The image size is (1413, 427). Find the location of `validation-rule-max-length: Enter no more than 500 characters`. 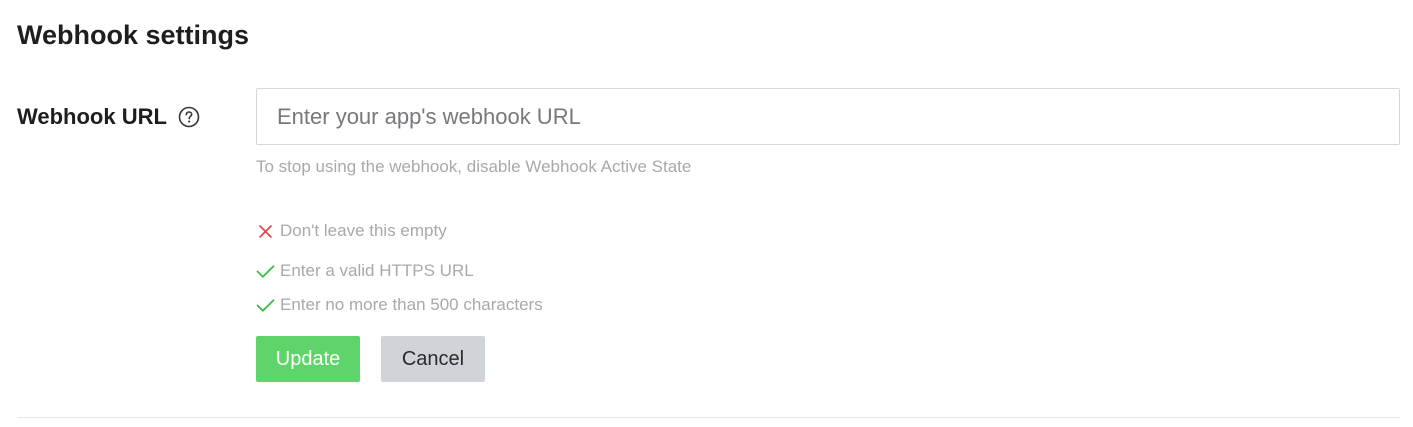

validation-rule-max-length: Enter no more than 500 characters is located at coordinates (399, 299).